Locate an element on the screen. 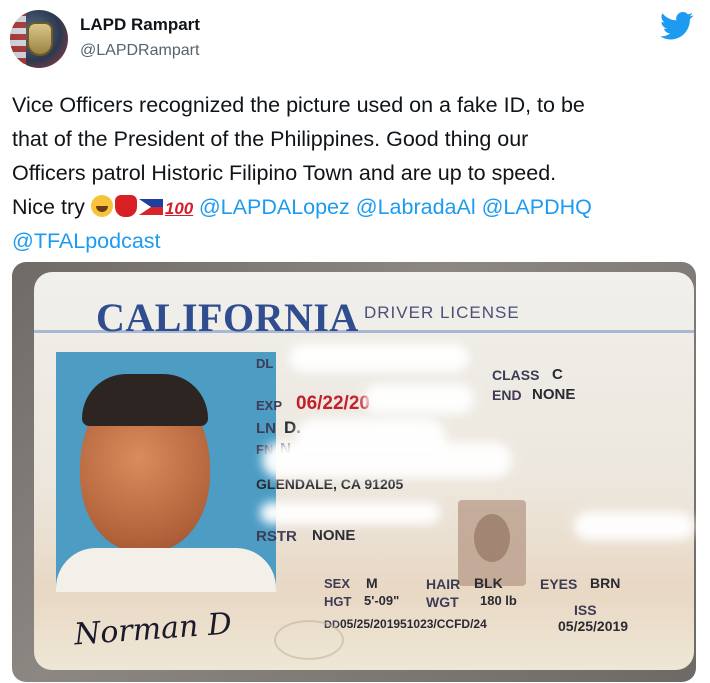 The height and width of the screenshot is (683, 710). rstr-label: RSTR is located at coordinates (276, 536).